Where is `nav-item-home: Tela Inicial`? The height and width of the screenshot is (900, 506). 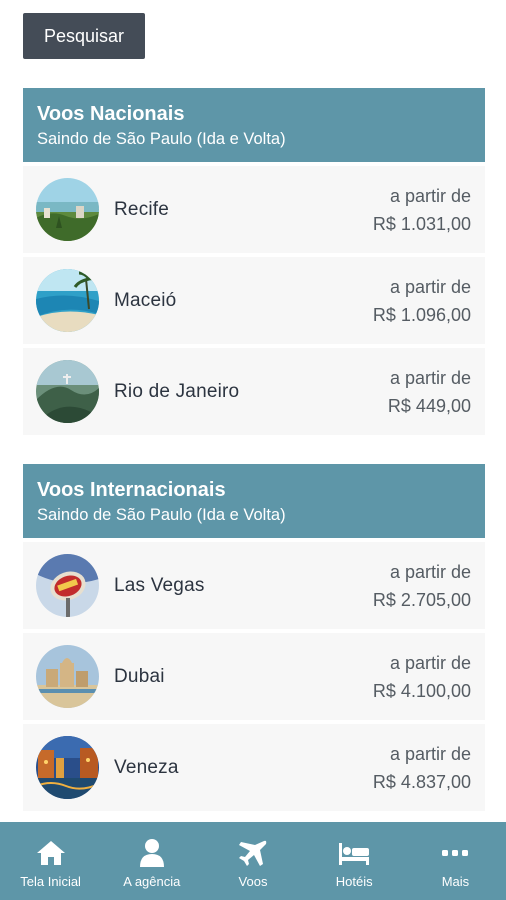
nav-item-home: Tela Inicial is located at coordinates (50, 861).